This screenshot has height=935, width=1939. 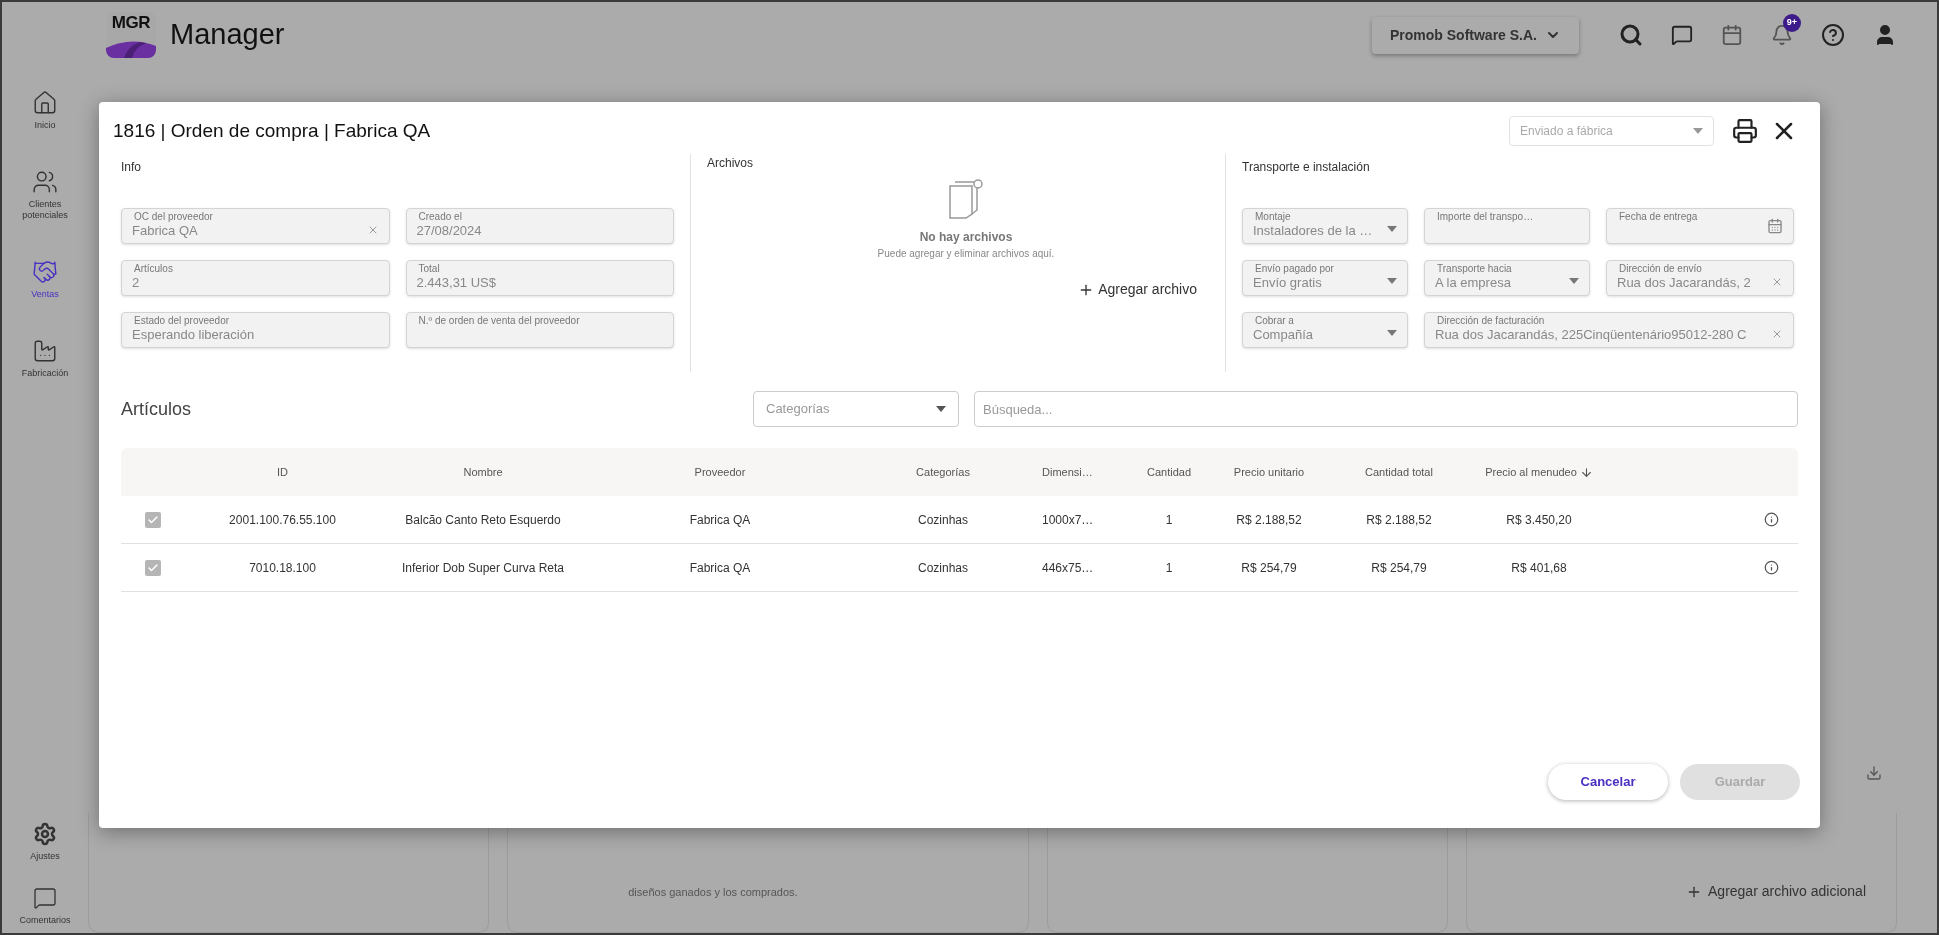 I want to click on field-label: Creado el, so click(x=440, y=217).